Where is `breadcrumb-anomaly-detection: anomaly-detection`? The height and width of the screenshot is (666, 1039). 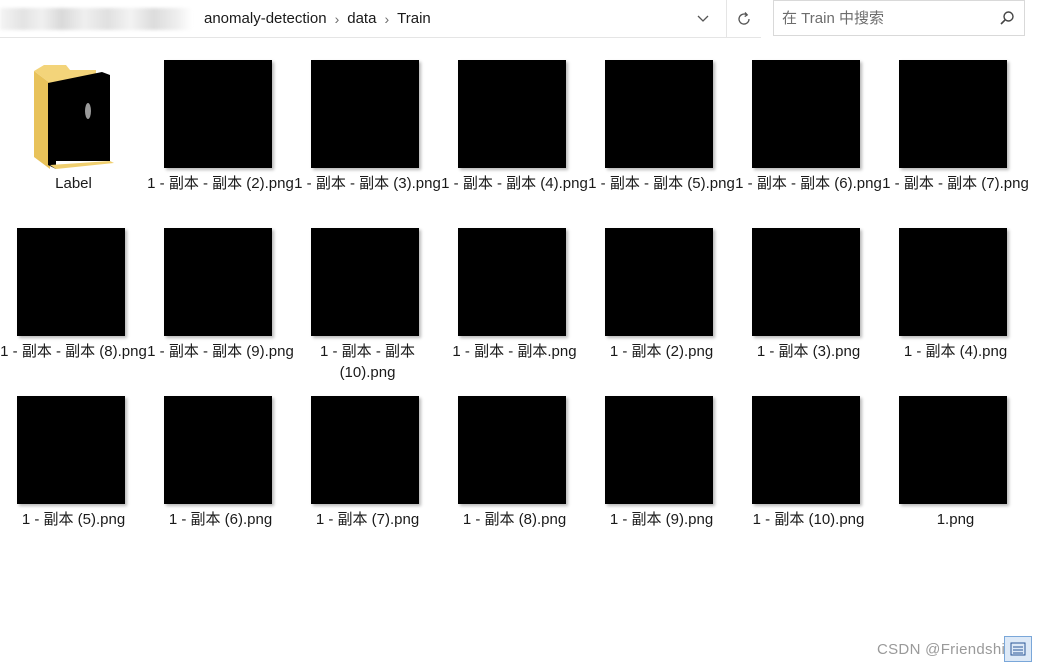
breadcrumb-anomaly-detection: anomaly-detection is located at coordinates (265, 18).